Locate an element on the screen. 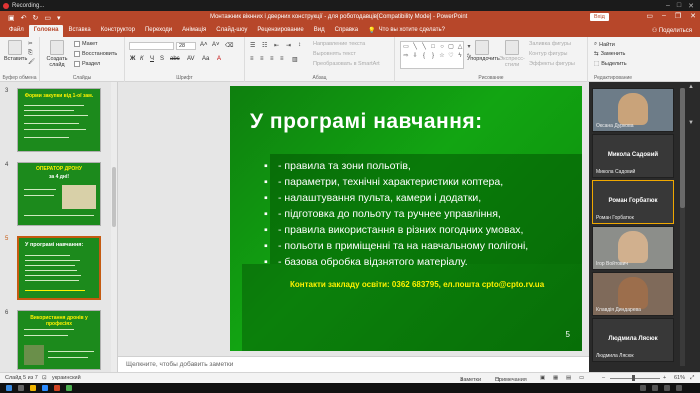 The width and height of the screenshot is (700, 393). tab-home: Головна is located at coordinates (46, 31).